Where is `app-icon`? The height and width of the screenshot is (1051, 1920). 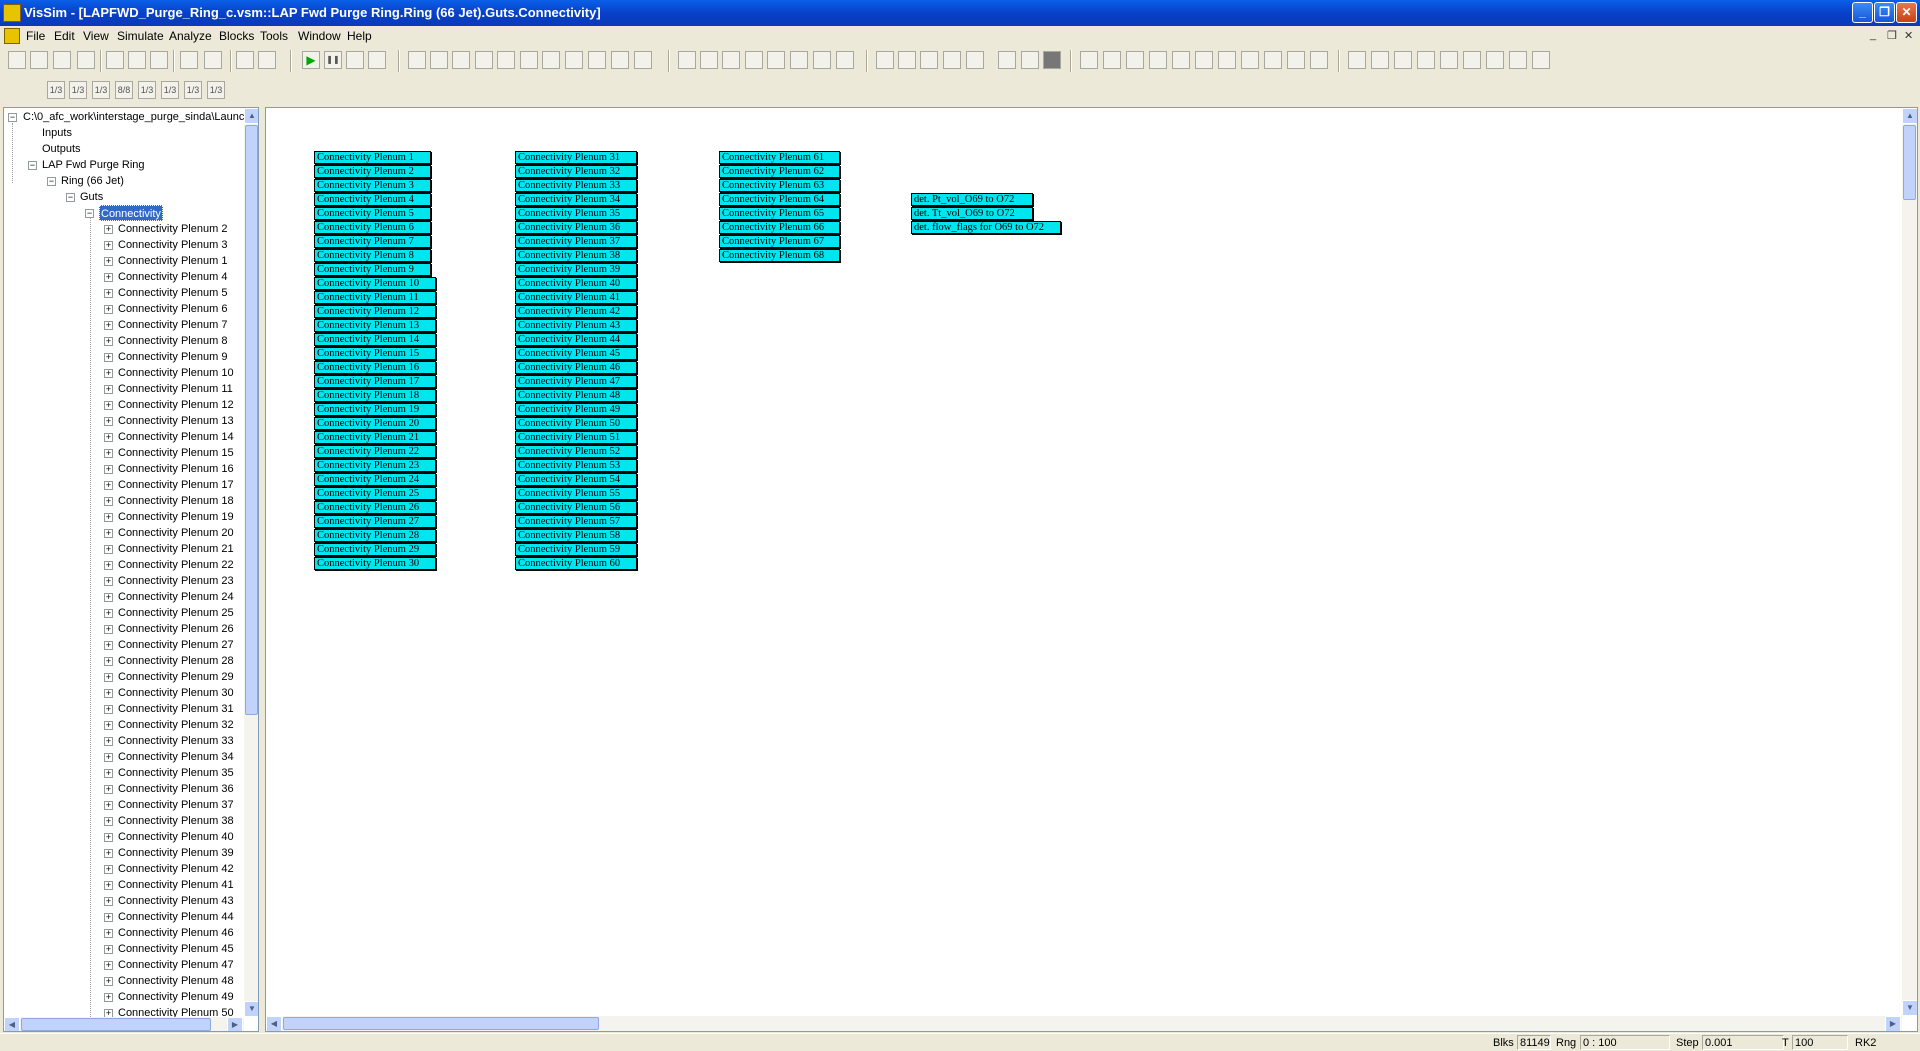 app-icon is located at coordinates (12, 13).